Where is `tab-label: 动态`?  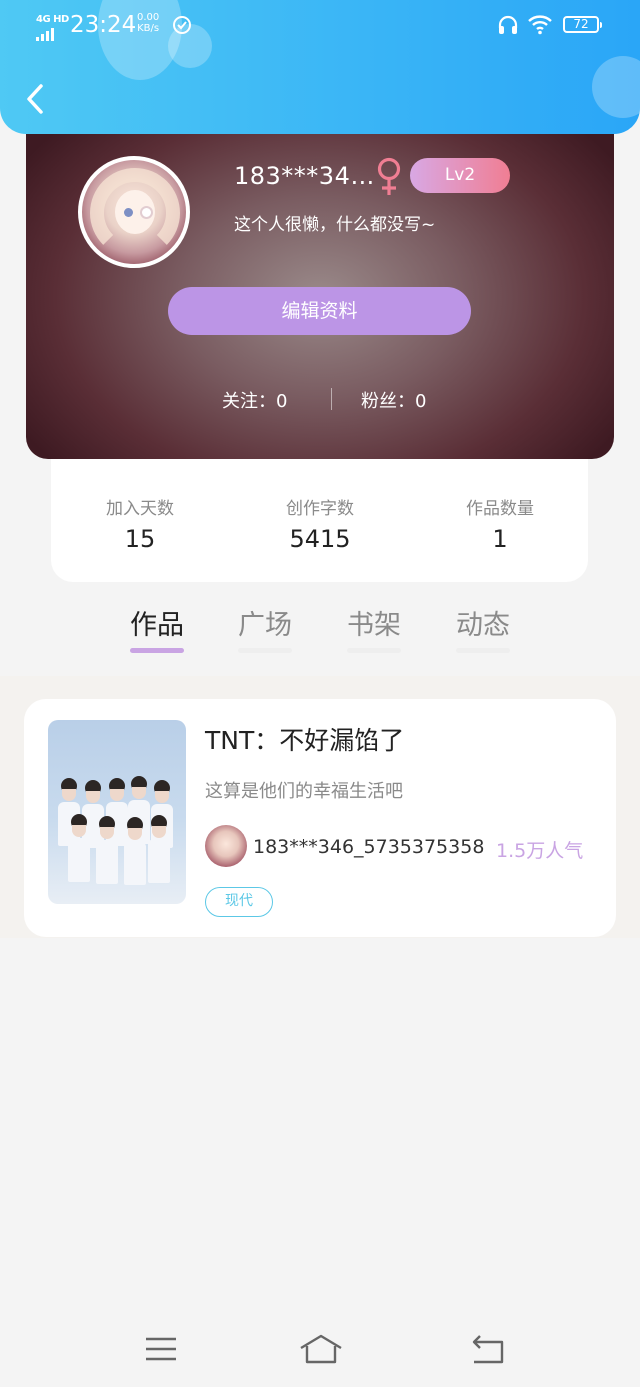 tab-label: 动态 is located at coordinates (483, 625).